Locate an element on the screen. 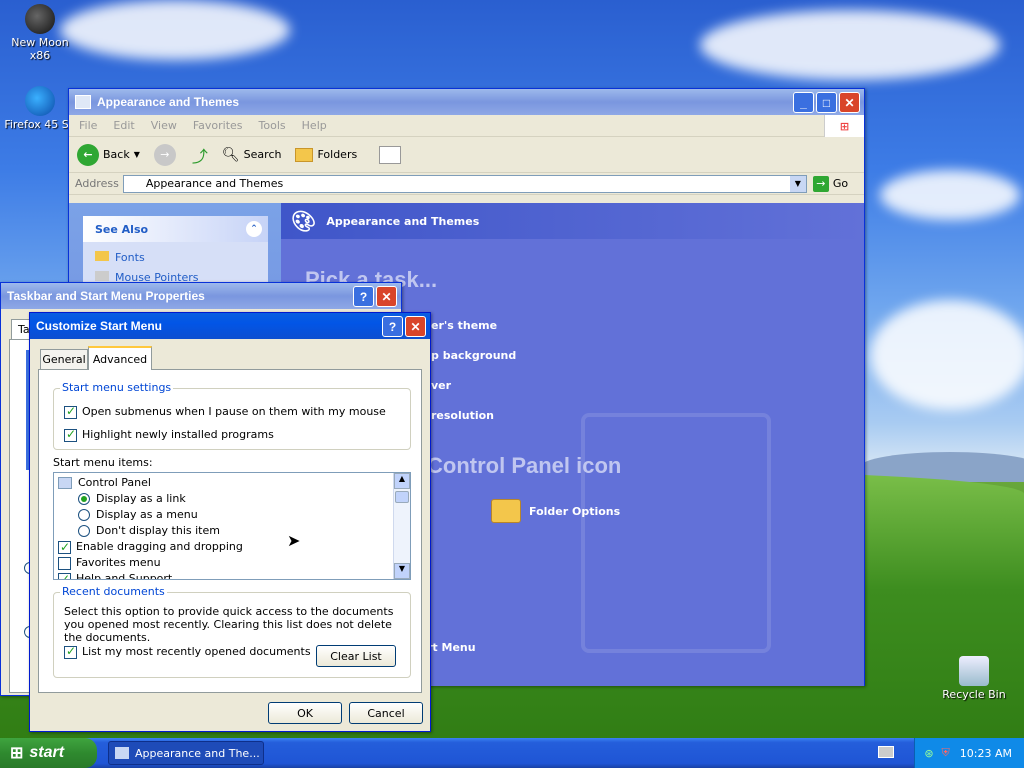  radio-display-menu is located at coordinates (84, 515).